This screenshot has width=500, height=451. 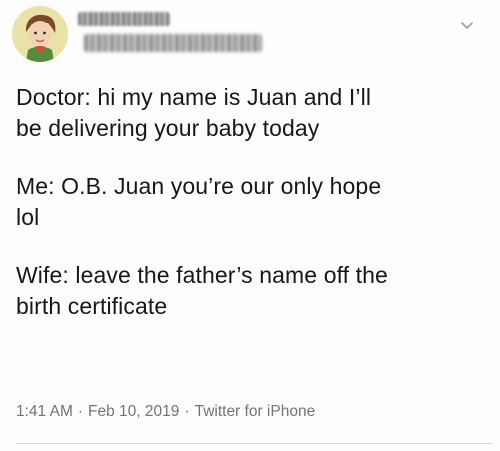 I want to click on tweet-meta: 1:41 AM · Feb 10, 2019 · Twitter for iPhone, so click(x=165, y=412).